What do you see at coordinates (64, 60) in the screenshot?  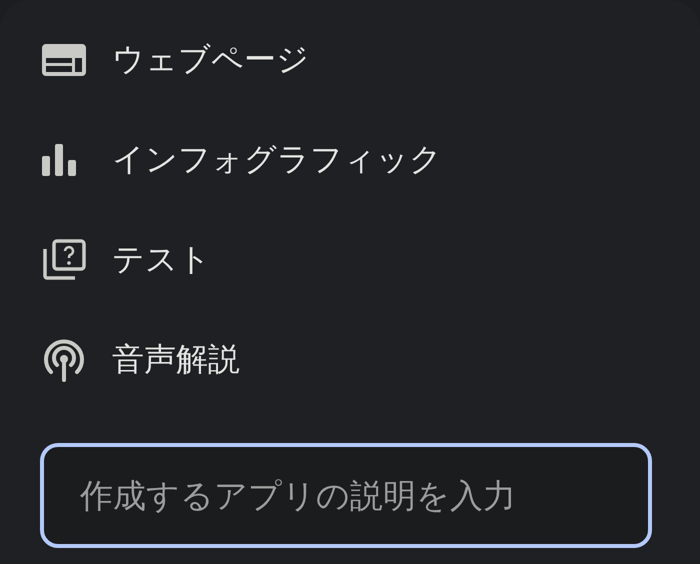 I see `webpage-icon` at bounding box center [64, 60].